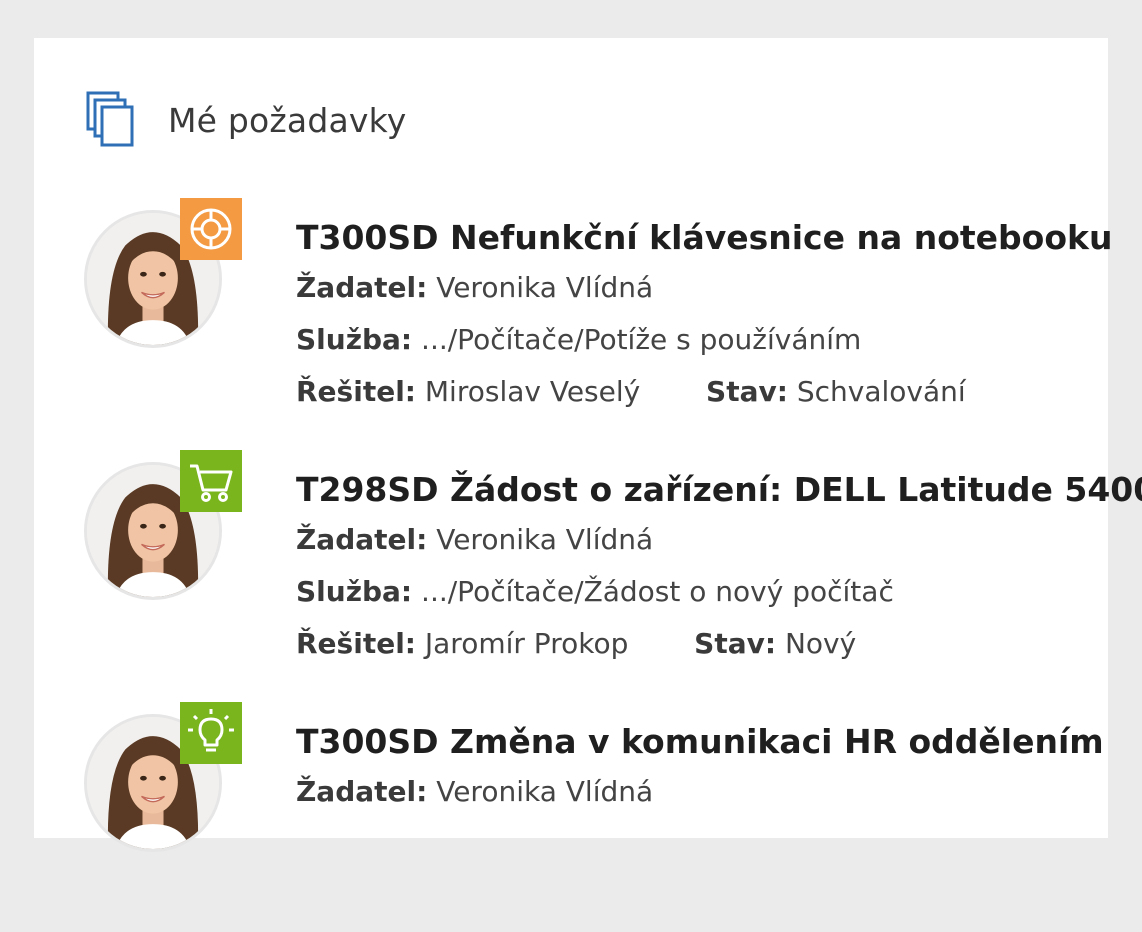 The width and height of the screenshot is (1142, 932). Describe the element at coordinates (211, 730) in the screenshot. I see `lightbulb-icon` at that location.